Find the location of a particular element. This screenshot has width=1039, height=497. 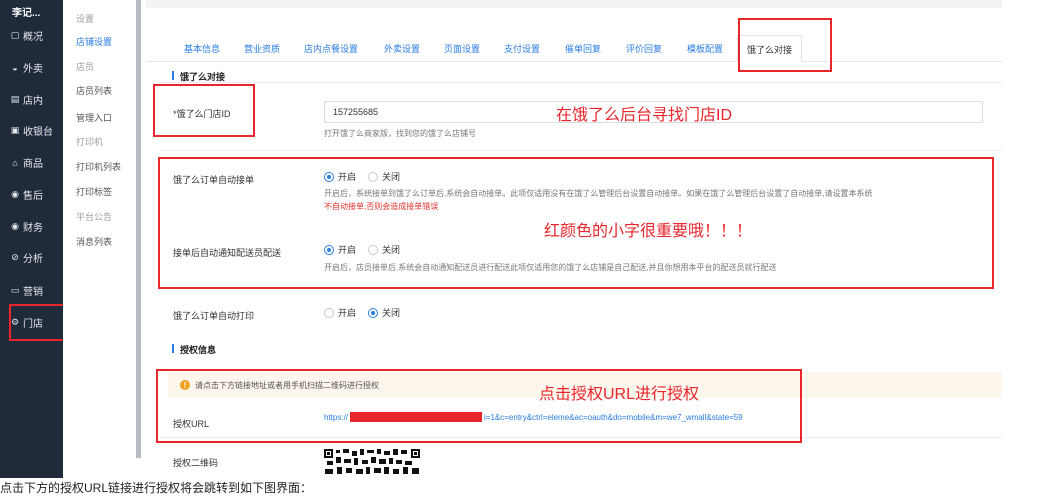

tab-payment-settings: 支付设置 is located at coordinates (522, 48).